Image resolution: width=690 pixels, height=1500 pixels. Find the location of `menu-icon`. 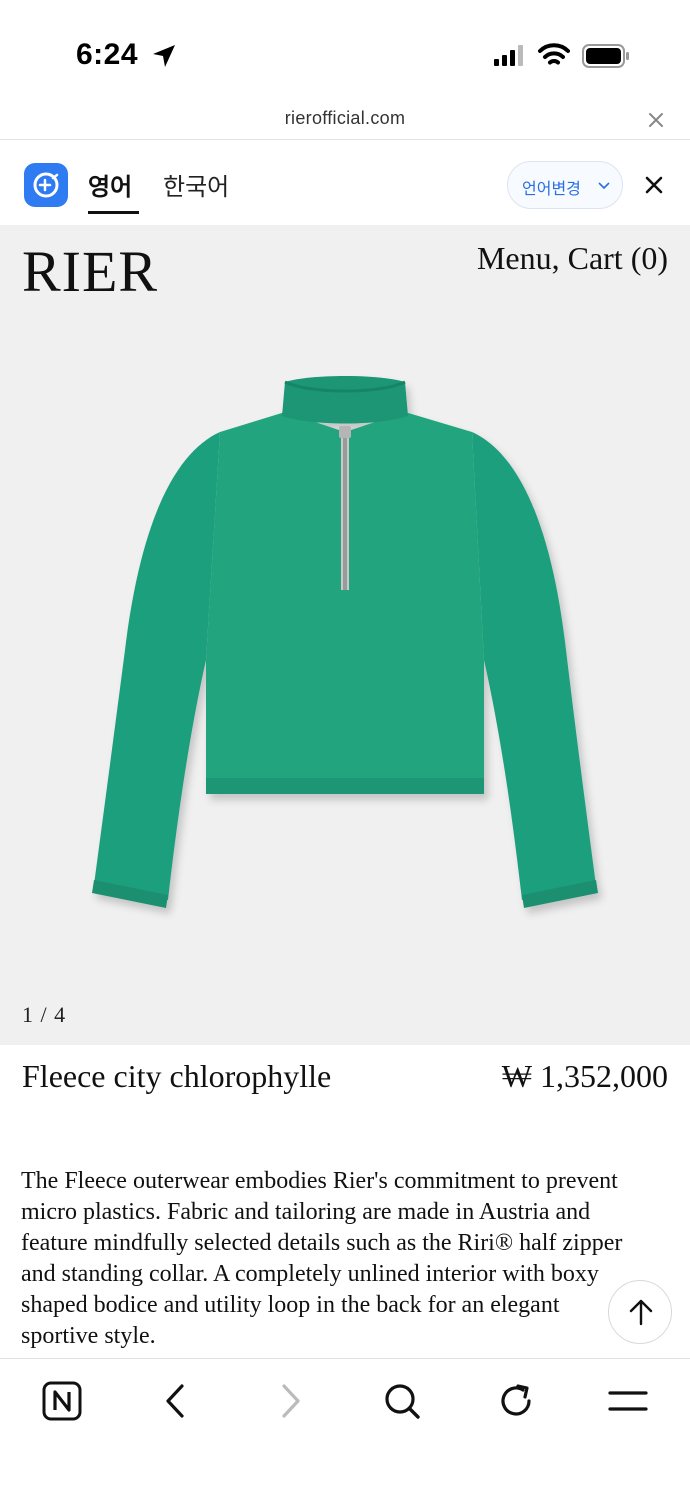

menu-icon is located at coordinates (628, 1401).